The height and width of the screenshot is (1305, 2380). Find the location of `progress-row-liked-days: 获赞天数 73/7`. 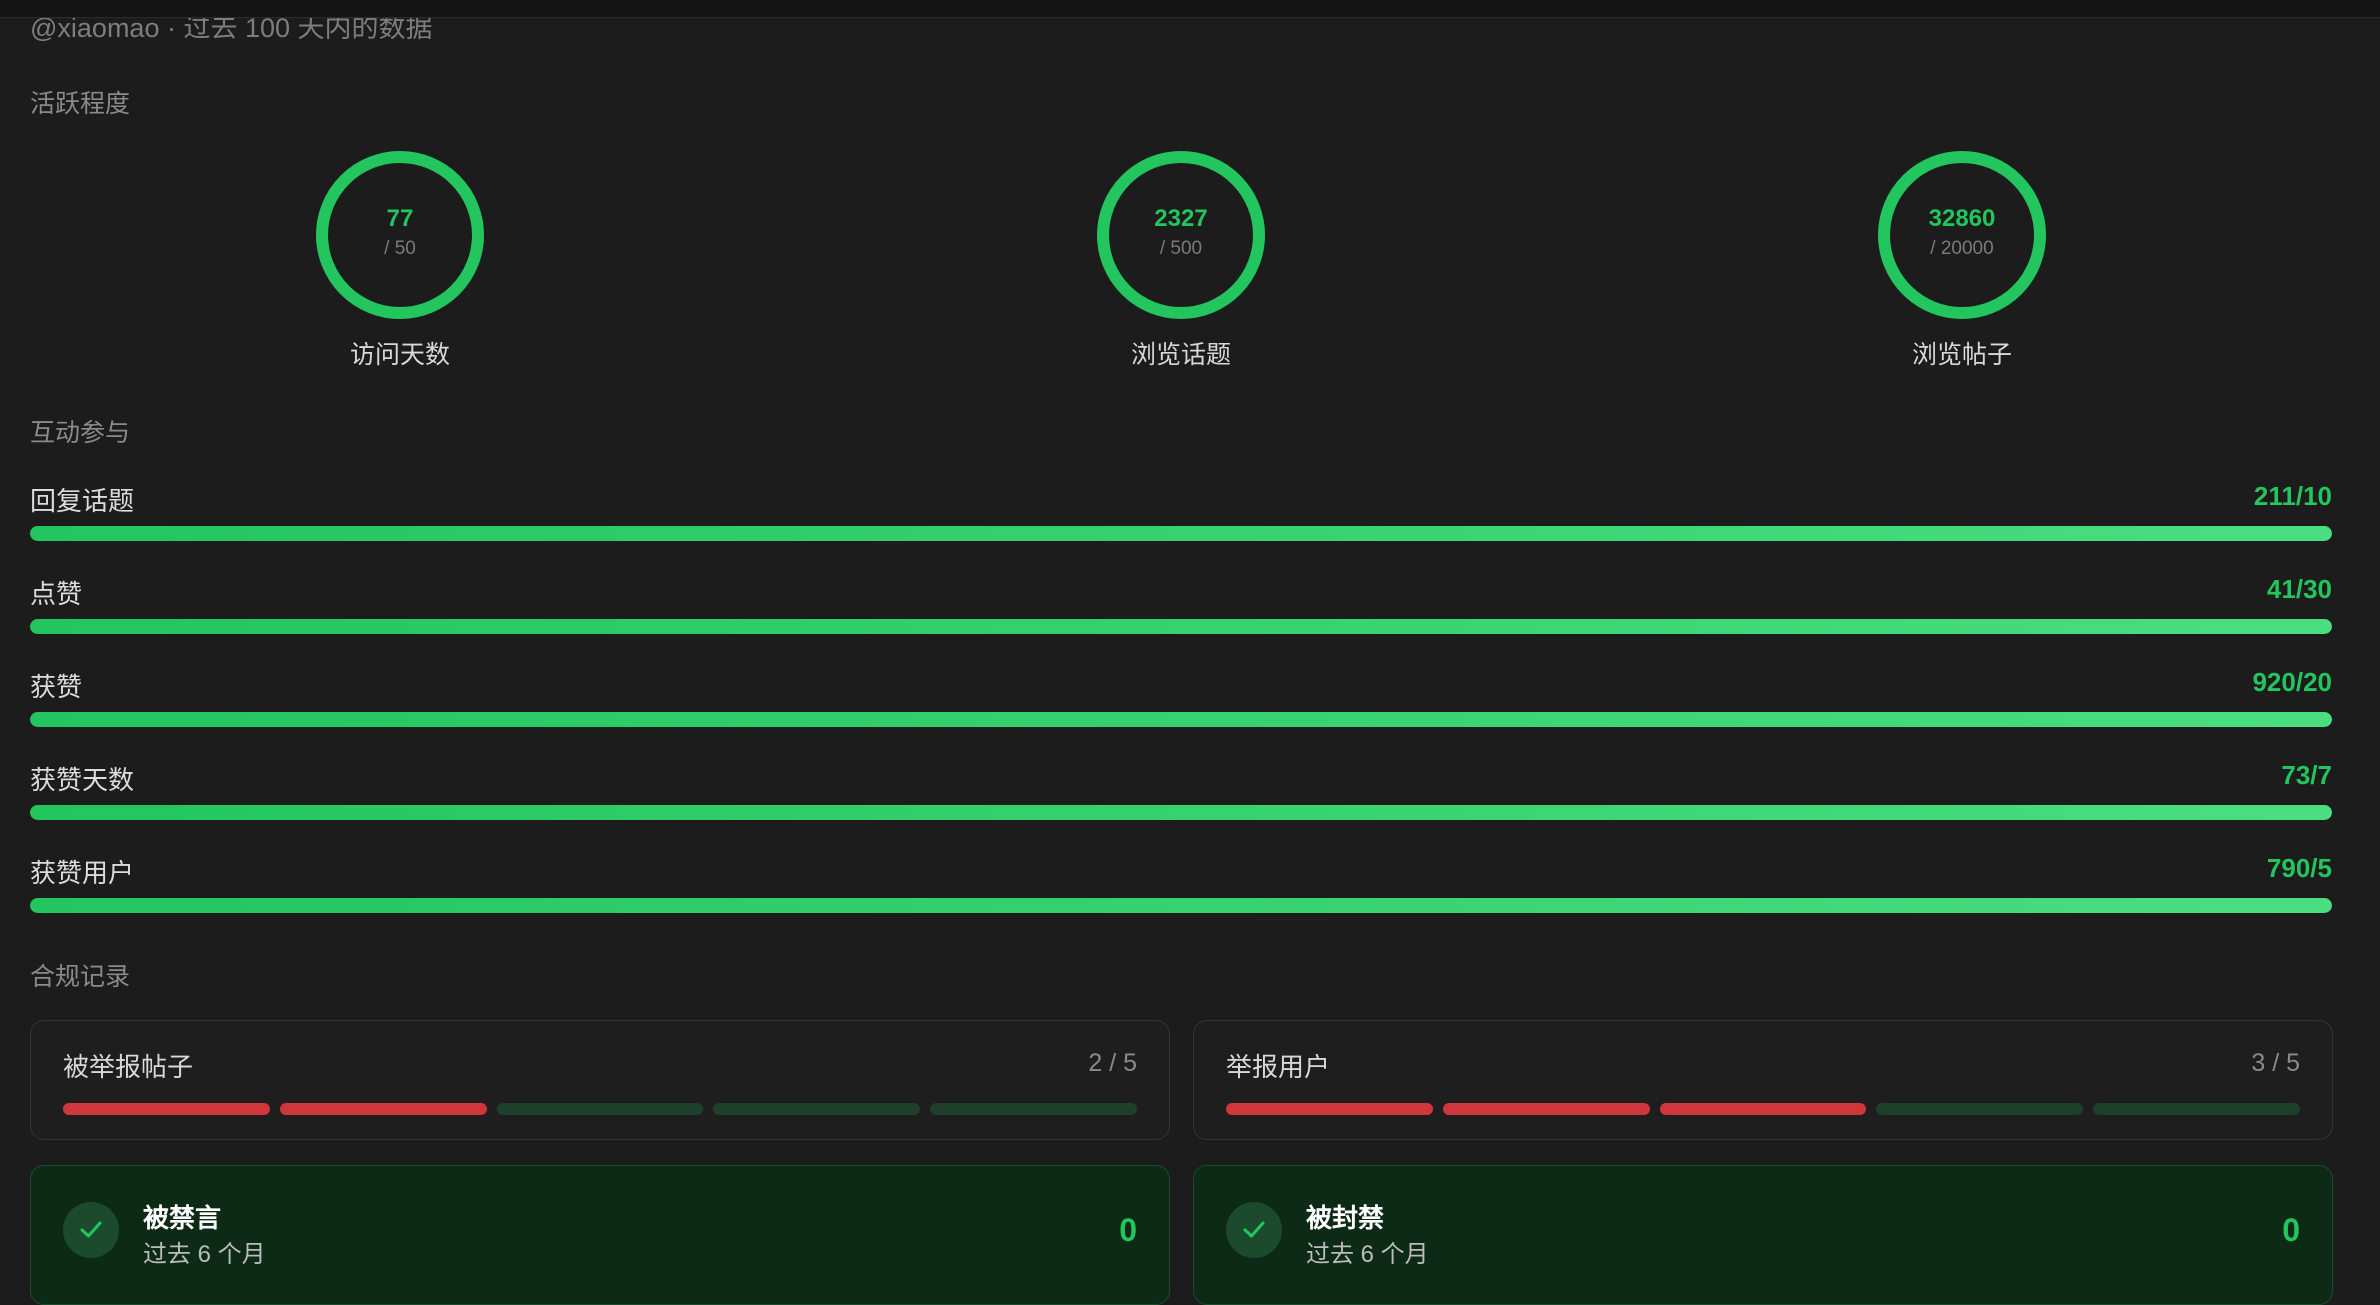

progress-row-liked-days: 获赞天数 73/7 is located at coordinates (1181, 790).